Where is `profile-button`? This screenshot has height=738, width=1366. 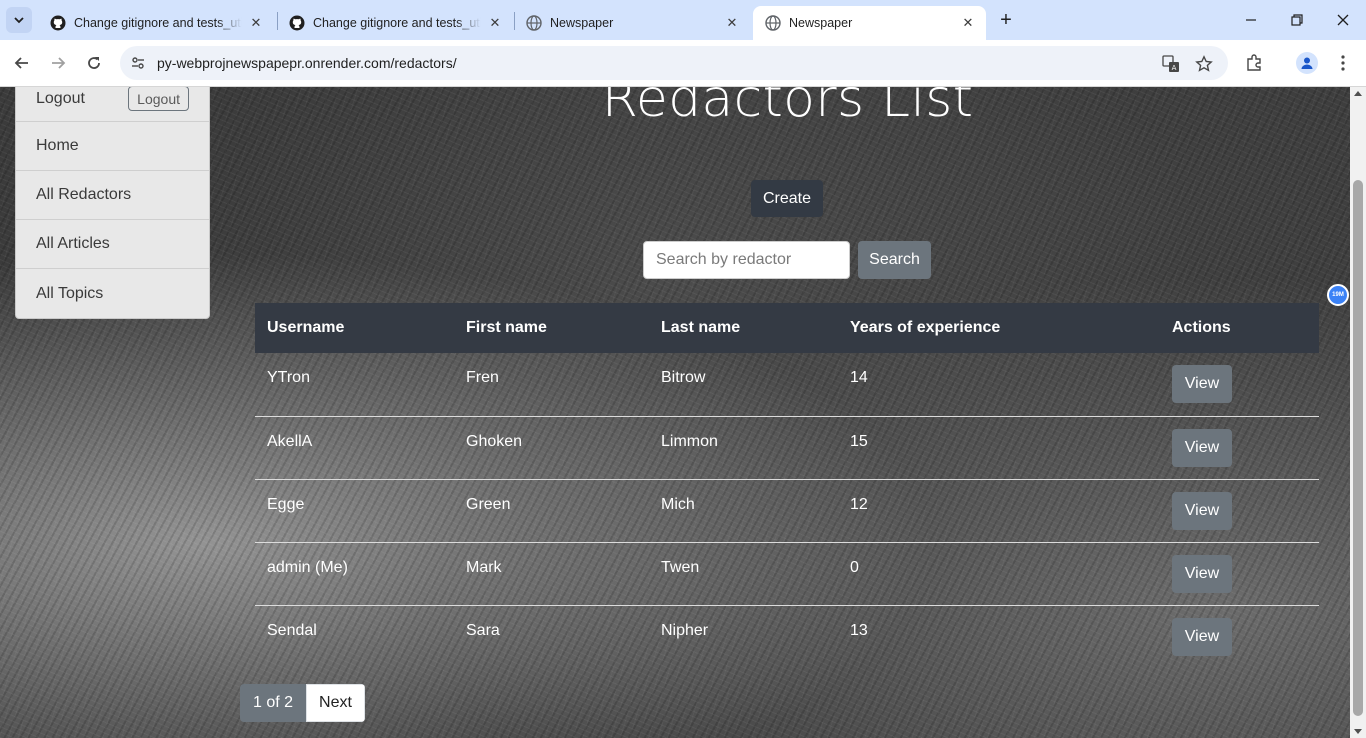 profile-button is located at coordinates (1307, 63).